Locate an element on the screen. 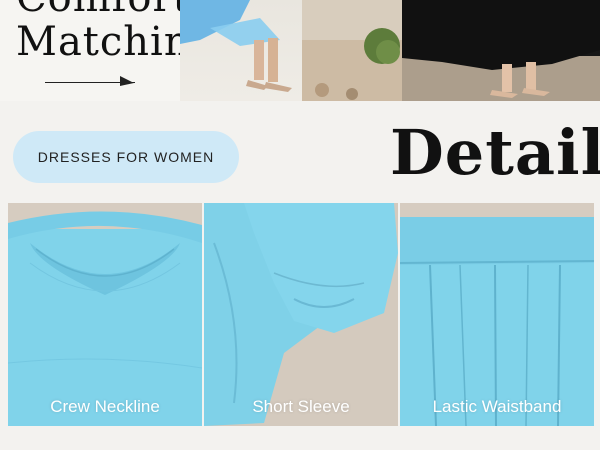  detail-label-elastic-waistband: Lastic Waistband is located at coordinates (497, 406).